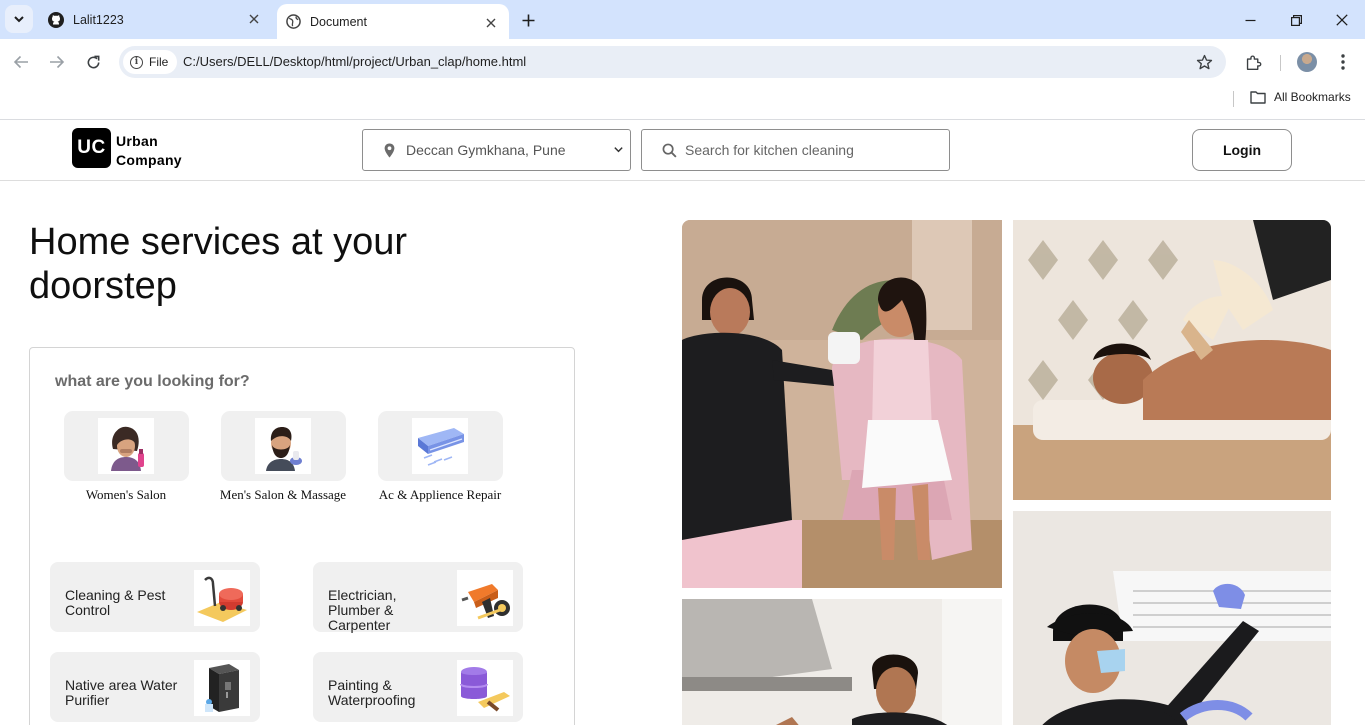 Image resolution: width=1365 pixels, height=725 pixels. What do you see at coordinates (1307, 62) in the screenshot?
I see `profile-avatar` at bounding box center [1307, 62].